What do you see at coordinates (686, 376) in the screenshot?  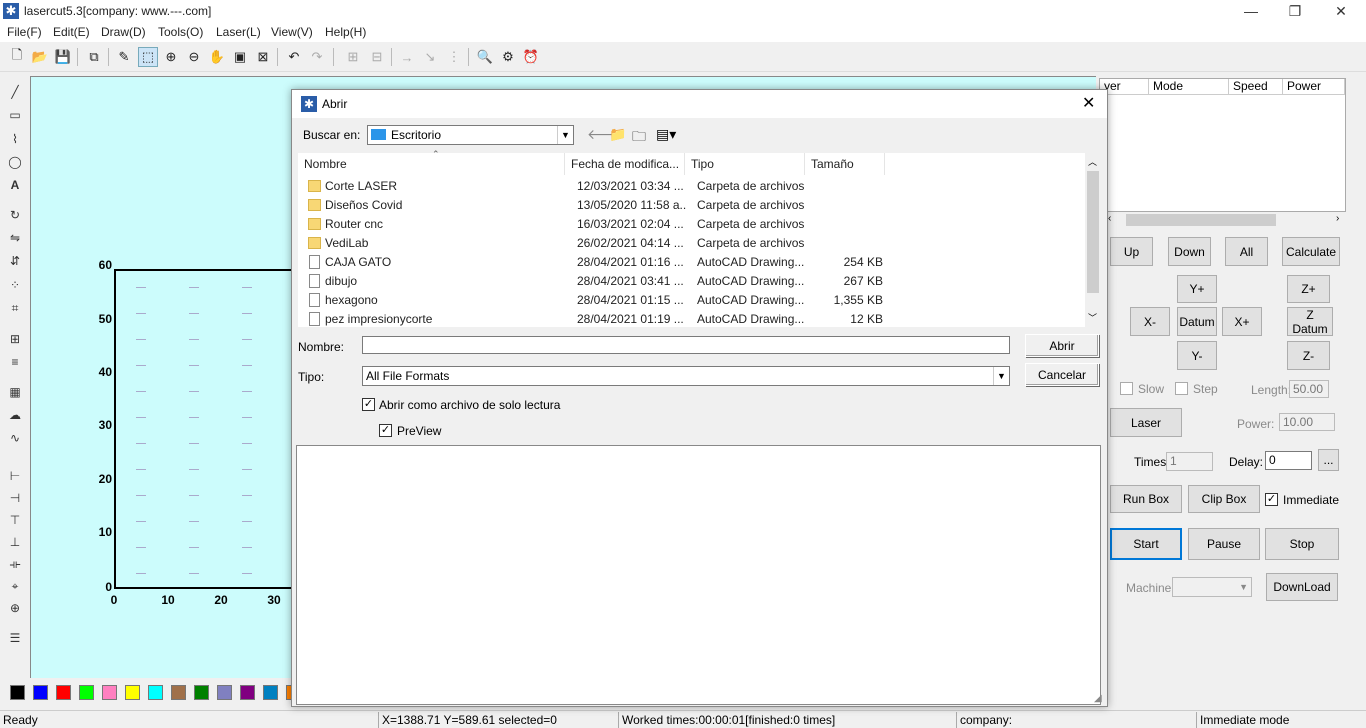 I see `file-type-select: All File Formats ▼` at bounding box center [686, 376].